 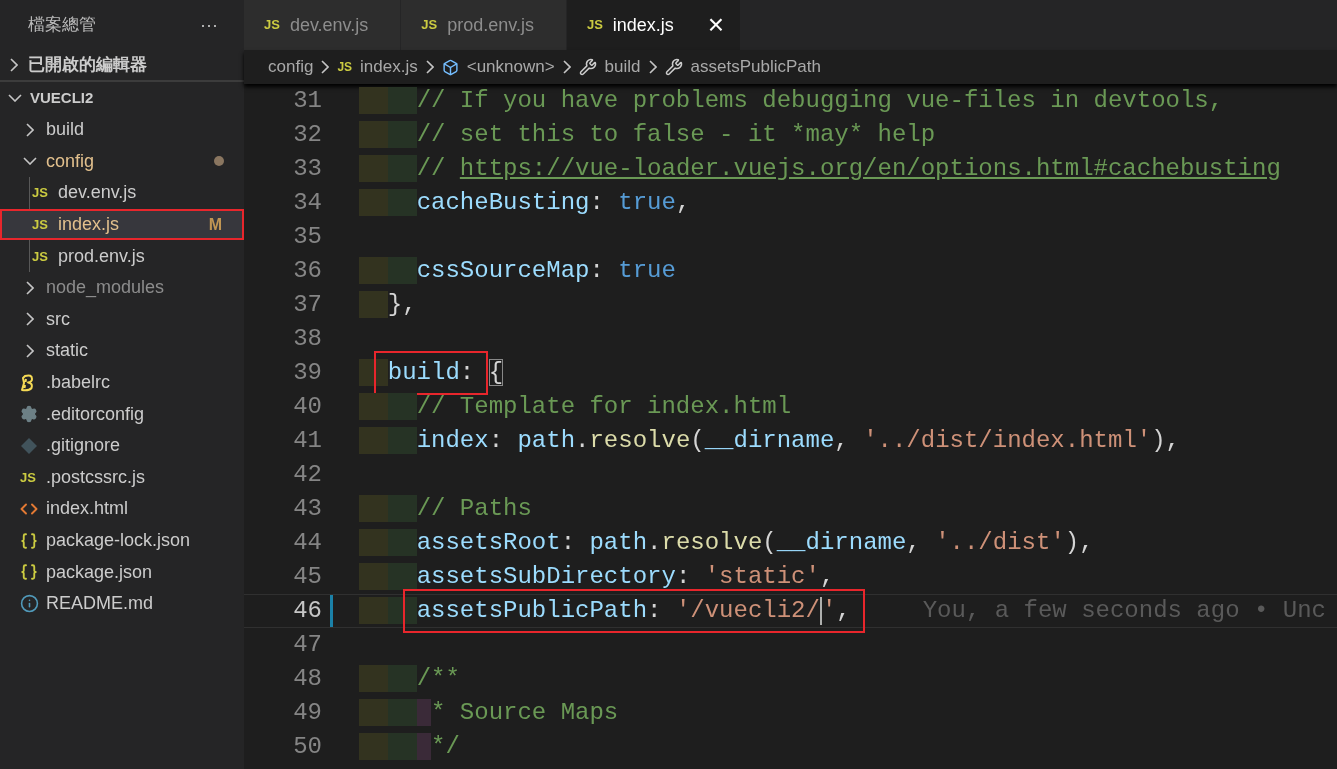 What do you see at coordinates (307, 373) in the screenshot?
I see `line-number: 39` at bounding box center [307, 373].